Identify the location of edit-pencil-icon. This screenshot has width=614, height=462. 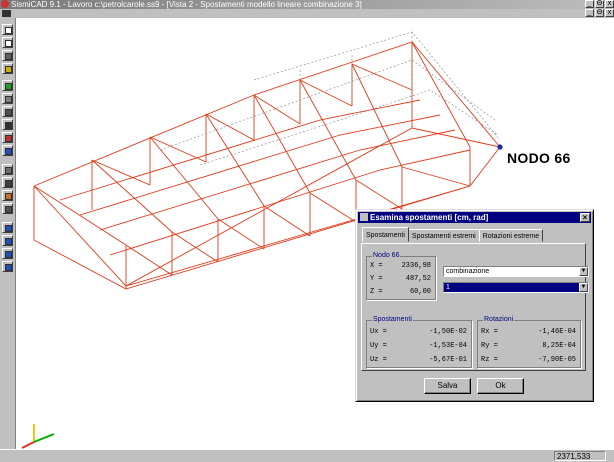
(7, 68).